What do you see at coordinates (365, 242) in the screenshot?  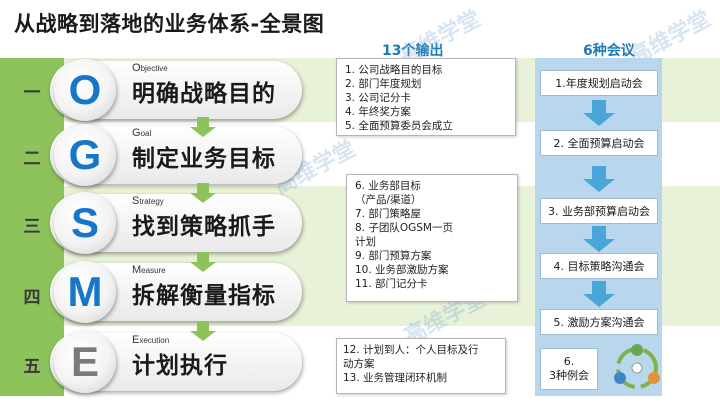 I see `output-item: 计划` at bounding box center [365, 242].